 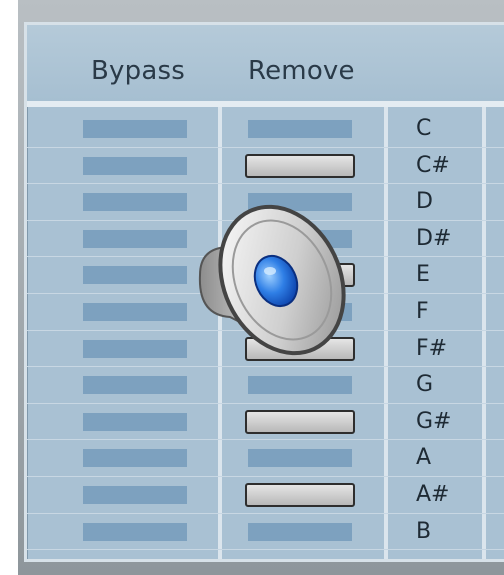 What do you see at coordinates (432, 348) in the screenshot?
I see `note-label: F#` at bounding box center [432, 348].